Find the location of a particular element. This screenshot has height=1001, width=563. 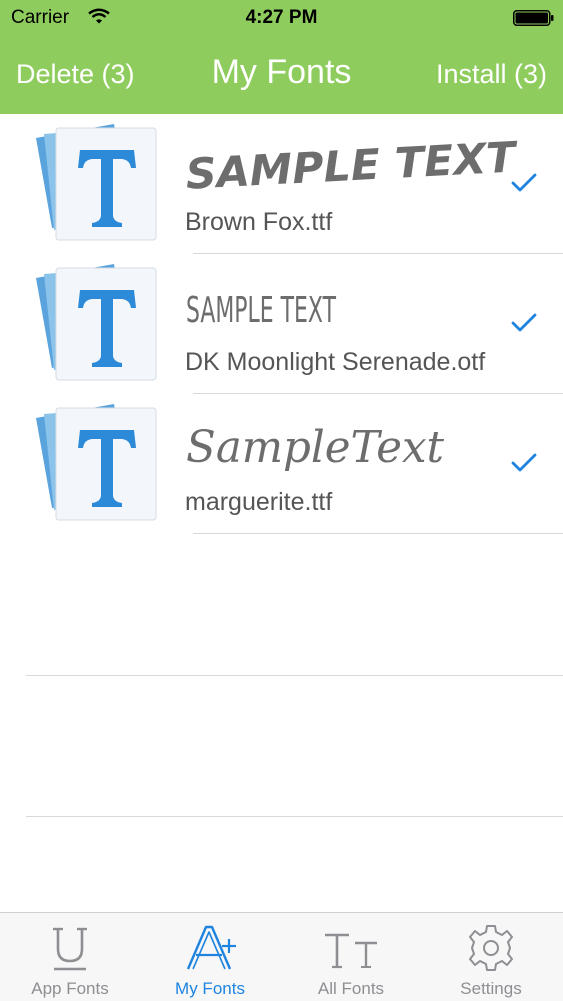

tab-settings: Settings is located at coordinates (491, 957).